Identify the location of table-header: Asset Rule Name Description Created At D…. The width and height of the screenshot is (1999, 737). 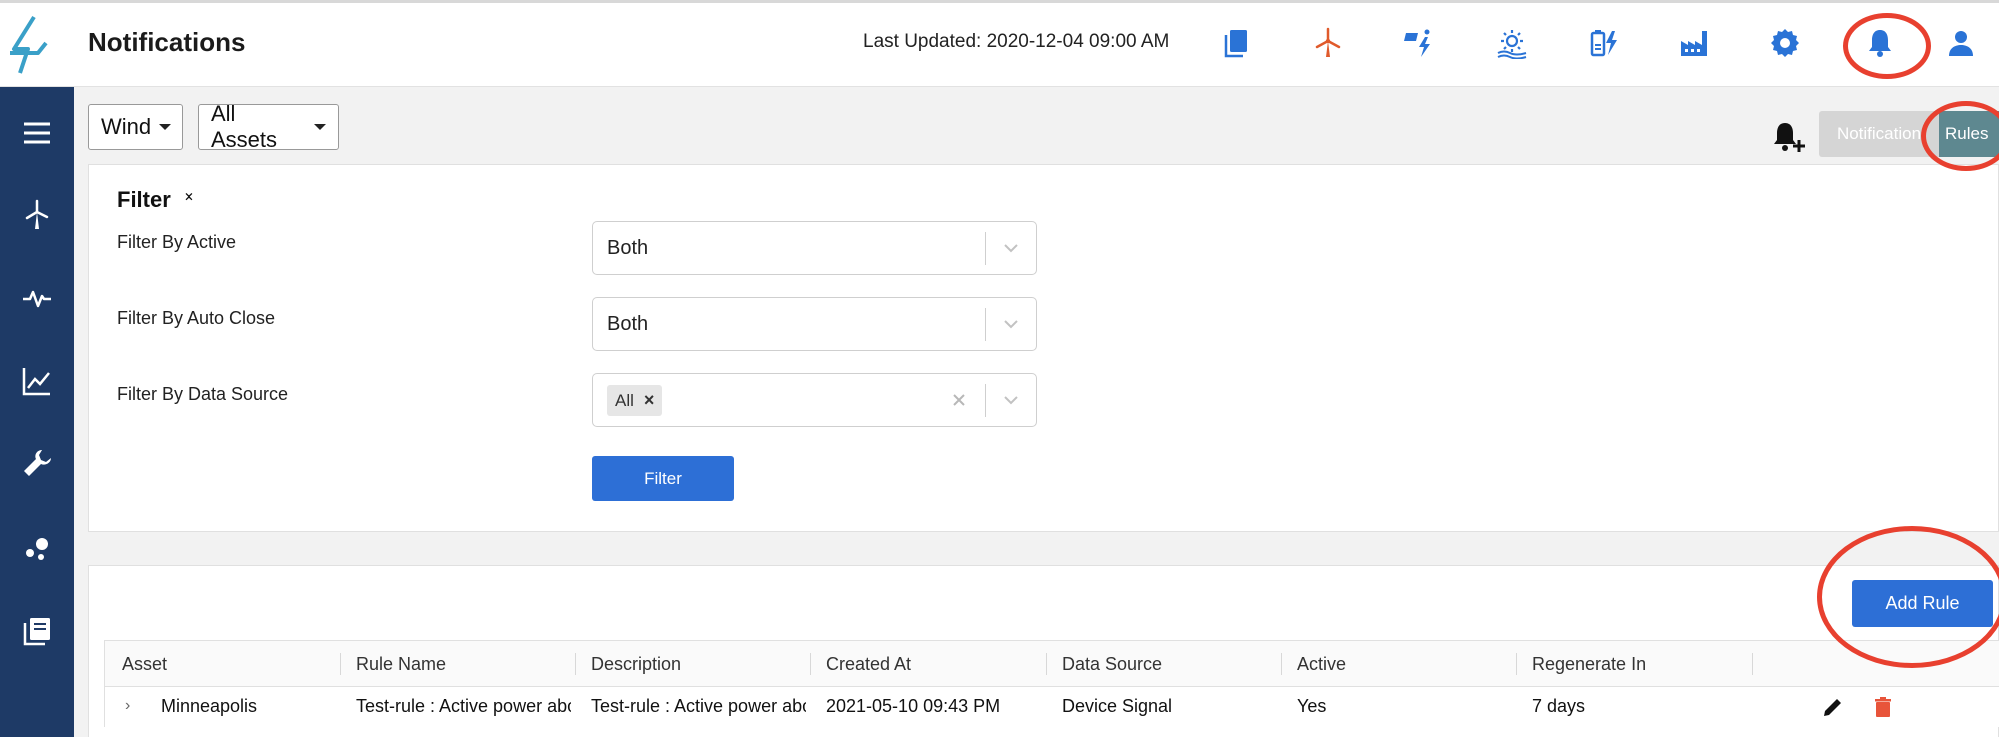
(1051, 663).